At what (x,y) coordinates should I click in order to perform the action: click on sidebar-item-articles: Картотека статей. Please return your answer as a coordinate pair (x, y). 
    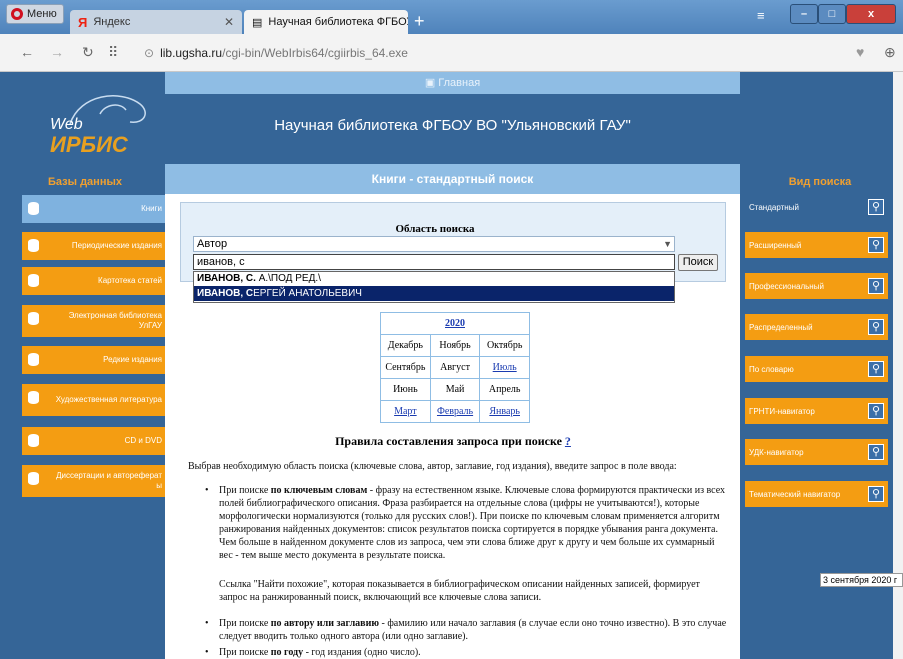
    Looking at the image, I should click on (94, 281).